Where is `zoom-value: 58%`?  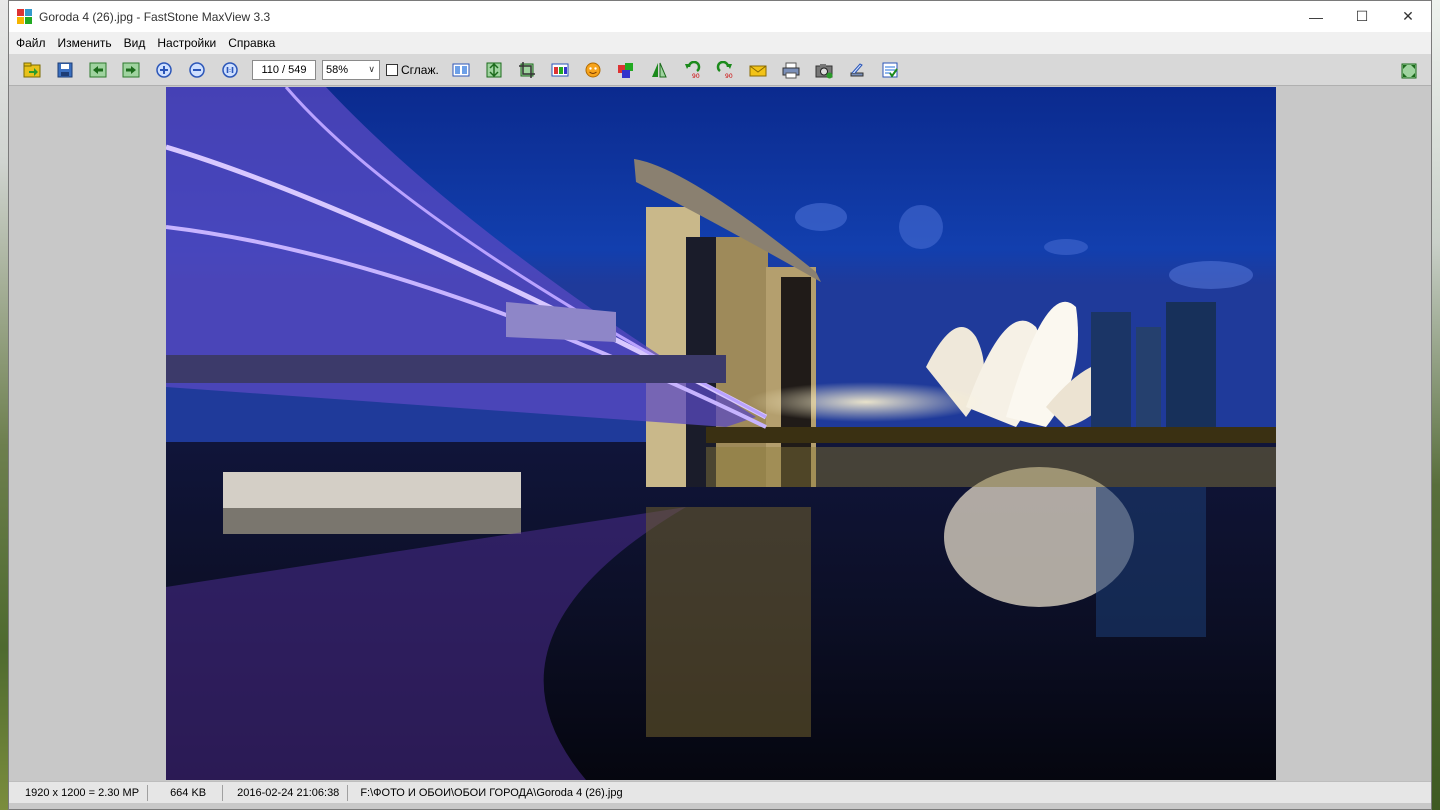 zoom-value: 58% is located at coordinates (337, 70).